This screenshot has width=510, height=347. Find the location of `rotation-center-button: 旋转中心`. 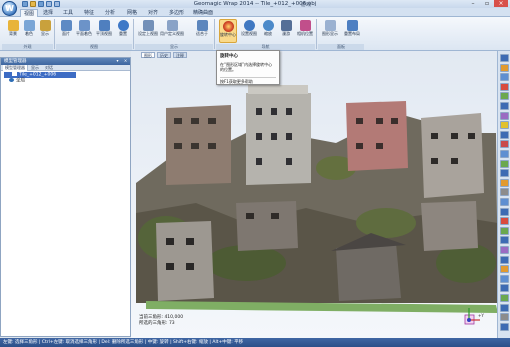

rotation-center-button: 旋转中心 is located at coordinates (228, 31).